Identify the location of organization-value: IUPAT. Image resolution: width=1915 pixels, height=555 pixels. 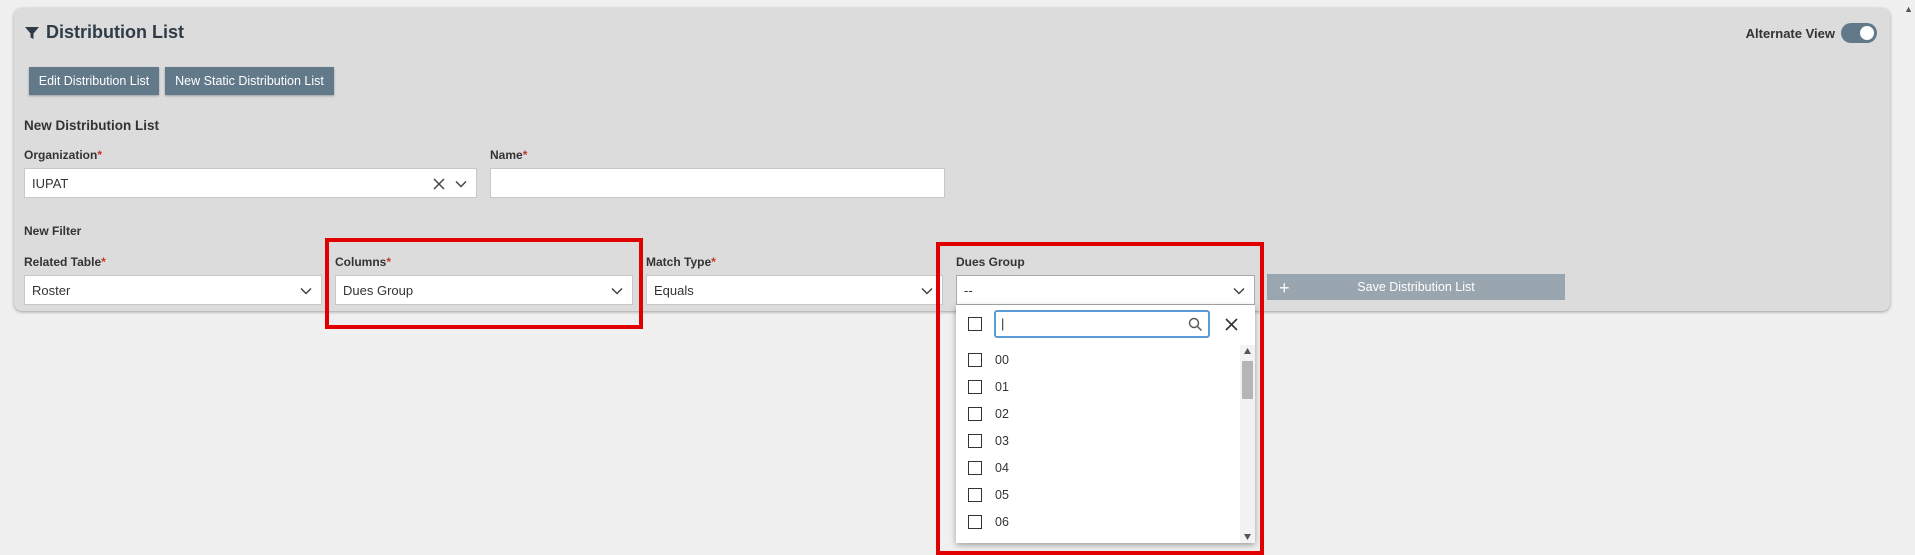
(50, 183).